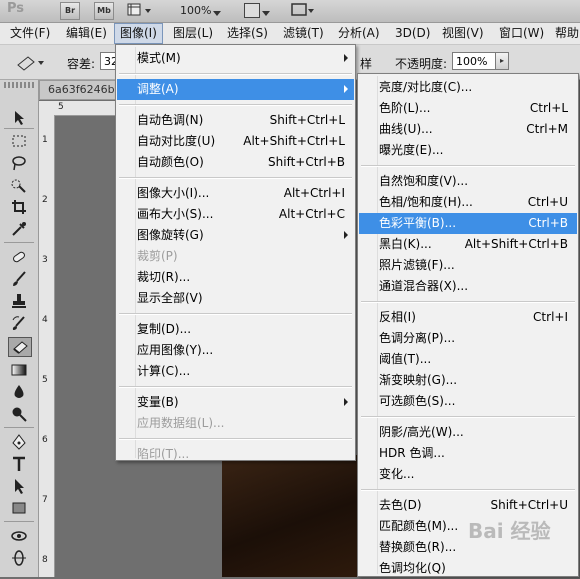 This screenshot has height=579, width=580. What do you see at coordinates (45, 560) in the screenshot?
I see `ruler-tick-label: 8` at bounding box center [45, 560].